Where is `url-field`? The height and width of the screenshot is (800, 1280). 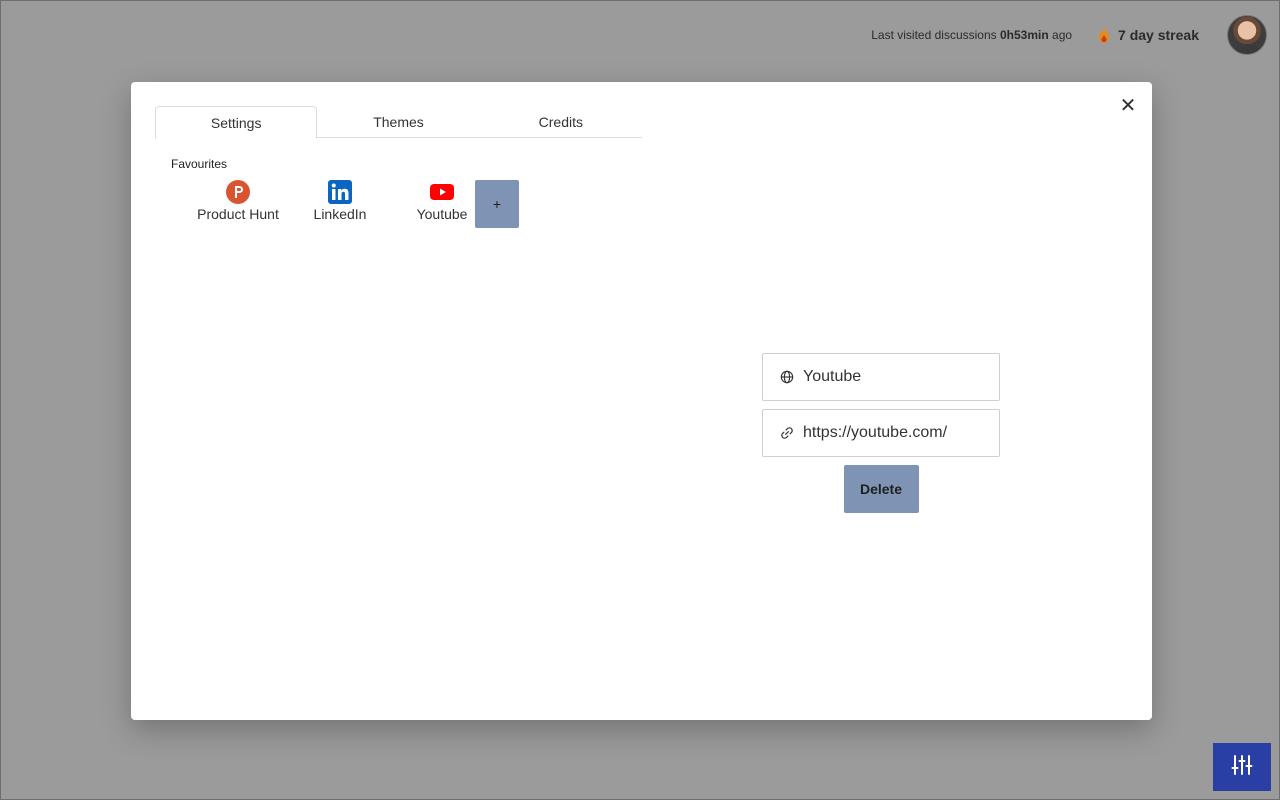 url-field is located at coordinates (881, 433).